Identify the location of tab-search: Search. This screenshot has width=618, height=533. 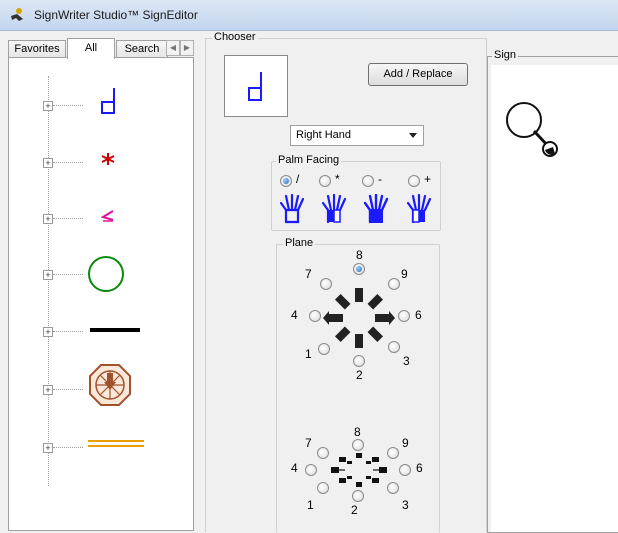
(142, 49).